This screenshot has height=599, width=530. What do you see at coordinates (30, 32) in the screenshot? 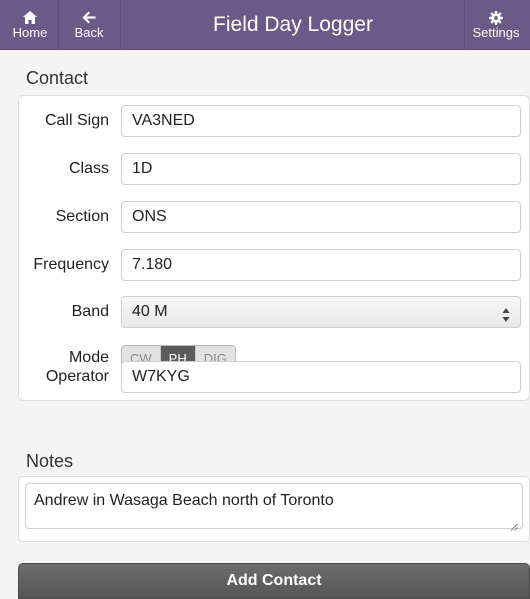
I see `home-label: Home` at bounding box center [30, 32].